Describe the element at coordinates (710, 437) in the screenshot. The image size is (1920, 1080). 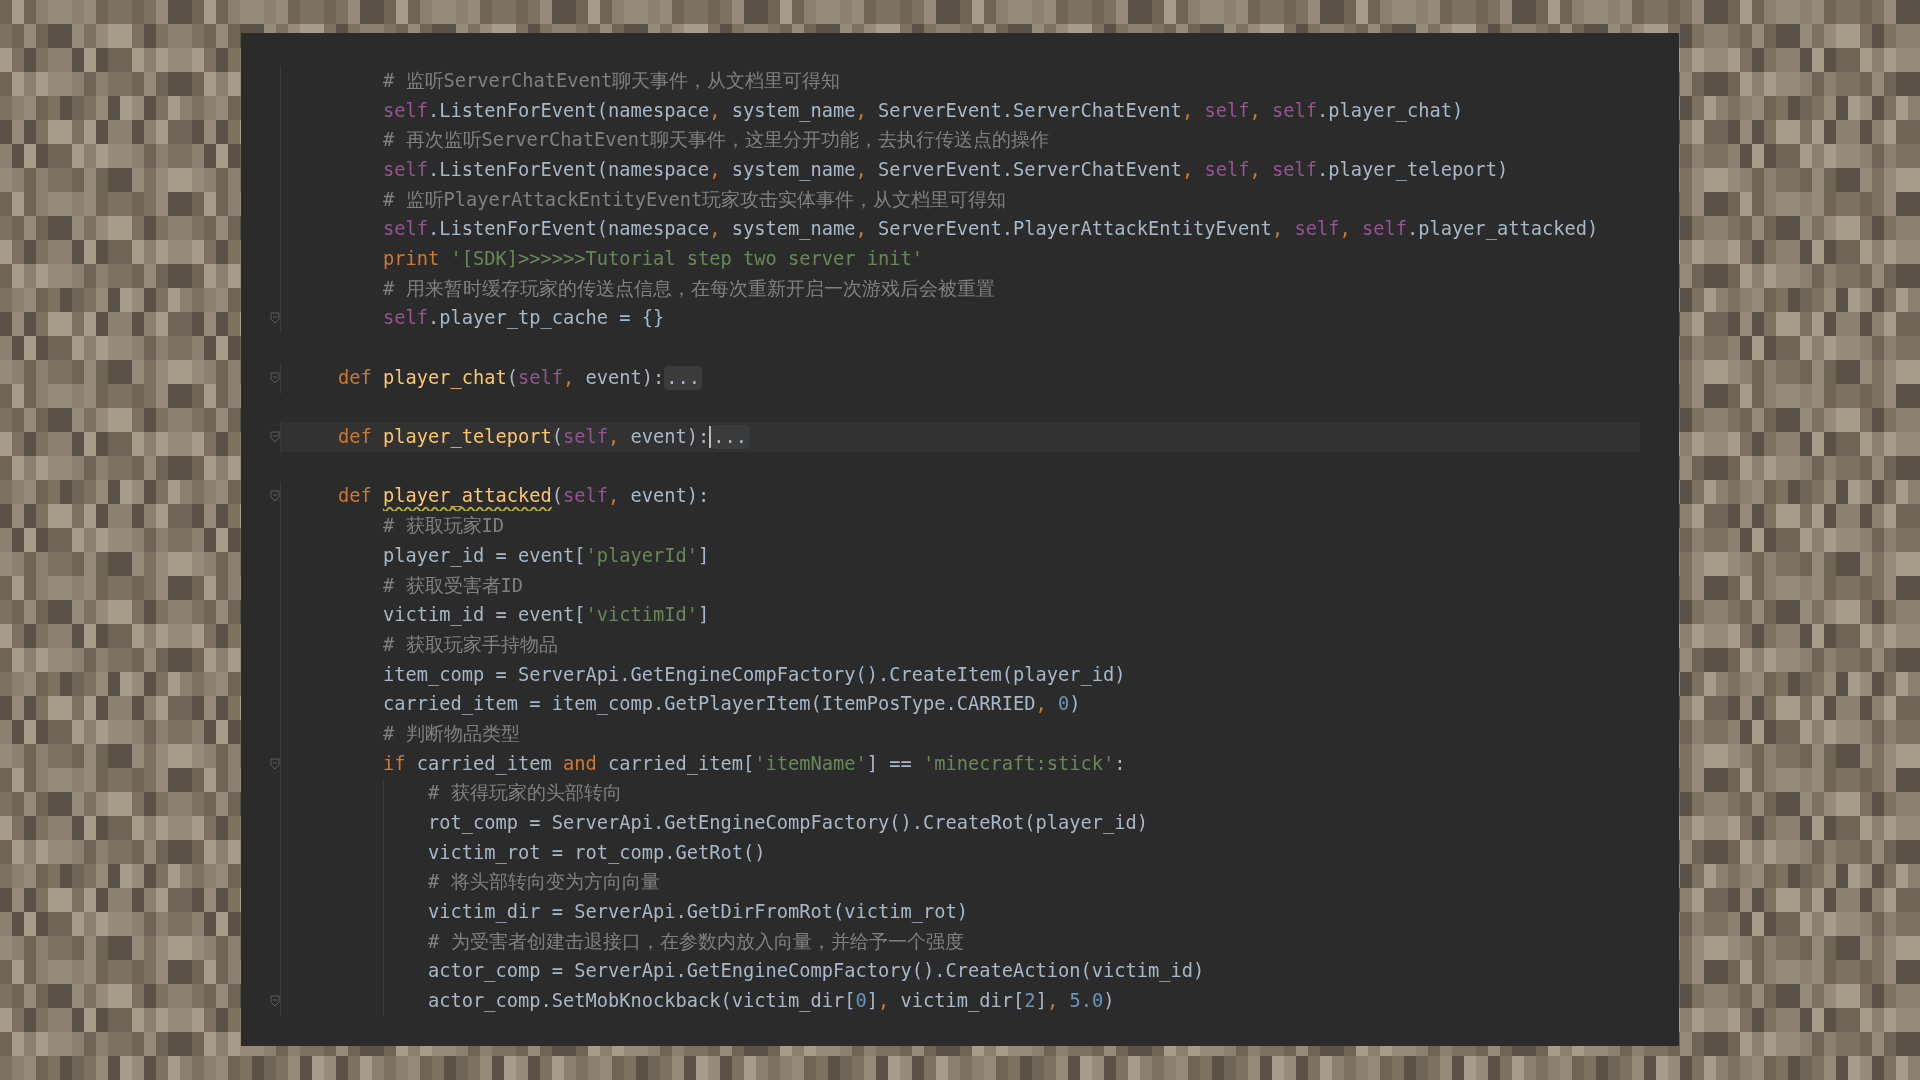
I see `text-cursor` at that location.